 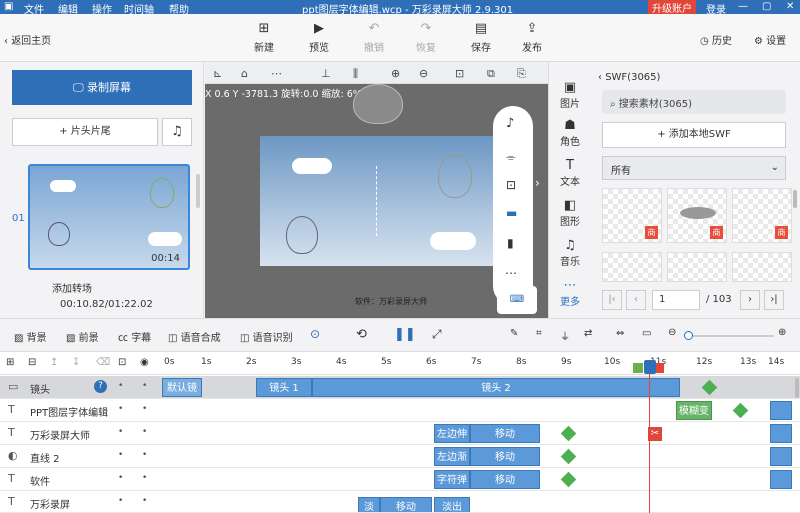 What do you see at coordinates (694, 410) in the screenshot?
I see `clip-blur-transition: 模糊变` at bounding box center [694, 410].